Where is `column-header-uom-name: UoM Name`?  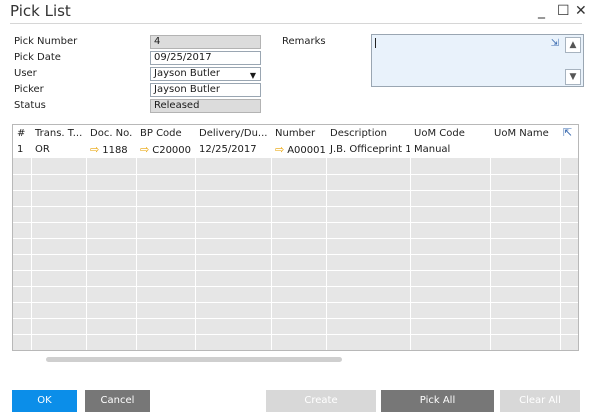 column-header-uom-name: UoM Name is located at coordinates (525, 133).